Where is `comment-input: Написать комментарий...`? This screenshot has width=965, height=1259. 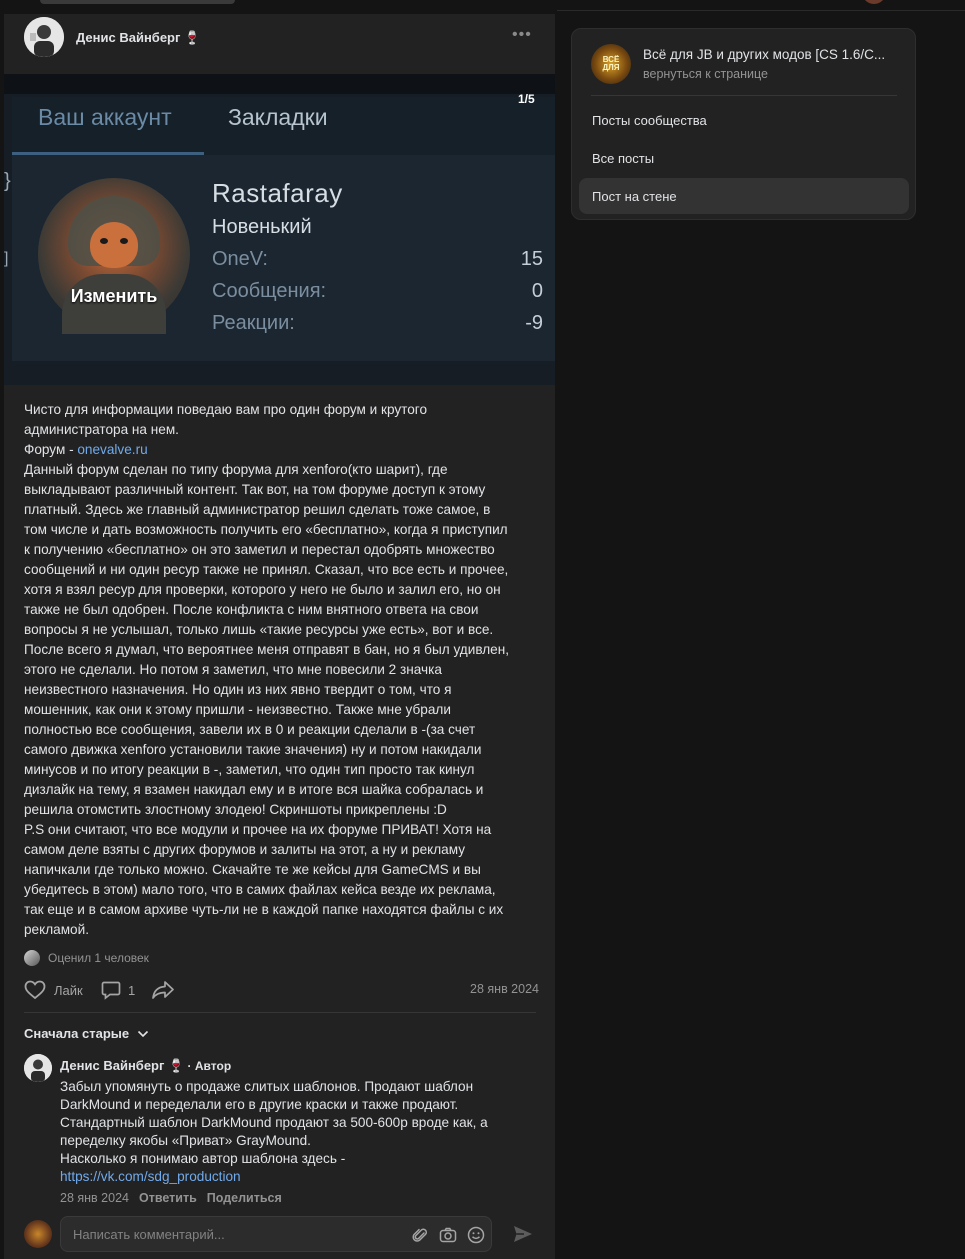
comment-input: Написать комментарий... is located at coordinates (276, 1234).